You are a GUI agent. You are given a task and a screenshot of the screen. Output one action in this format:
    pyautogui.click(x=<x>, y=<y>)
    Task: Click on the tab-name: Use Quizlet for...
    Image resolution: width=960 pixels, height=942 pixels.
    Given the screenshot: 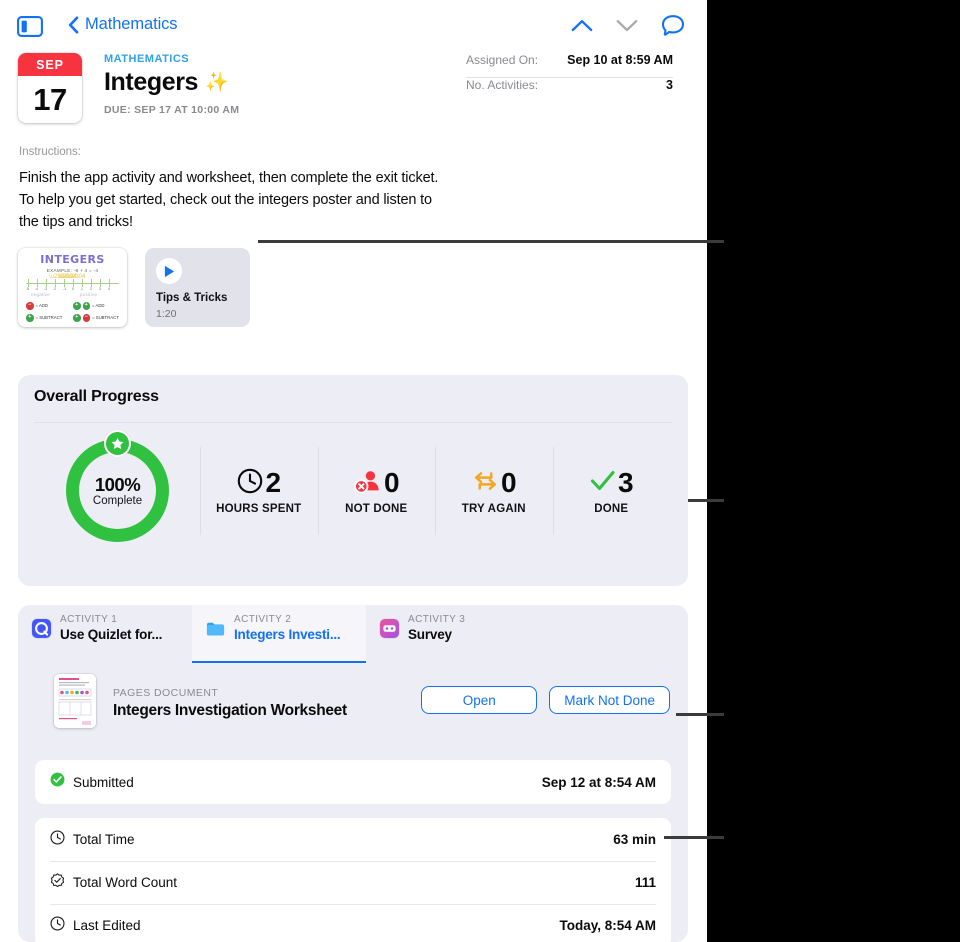 What is the action you would take?
    pyautogui.click(x=111, y=634)
    